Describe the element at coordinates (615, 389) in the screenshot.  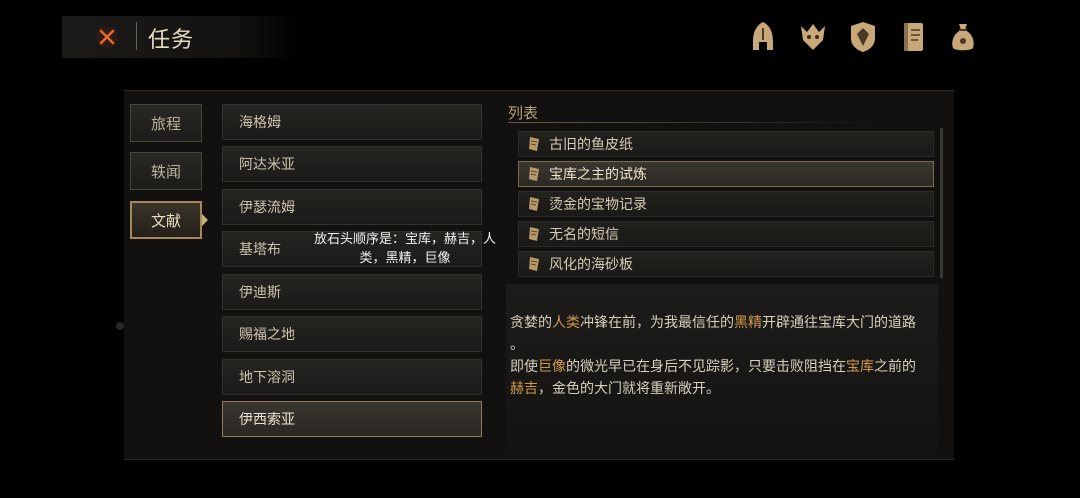
I see `description-line-3: 赫吉，金色的大门就将重新敞开。` at that location.